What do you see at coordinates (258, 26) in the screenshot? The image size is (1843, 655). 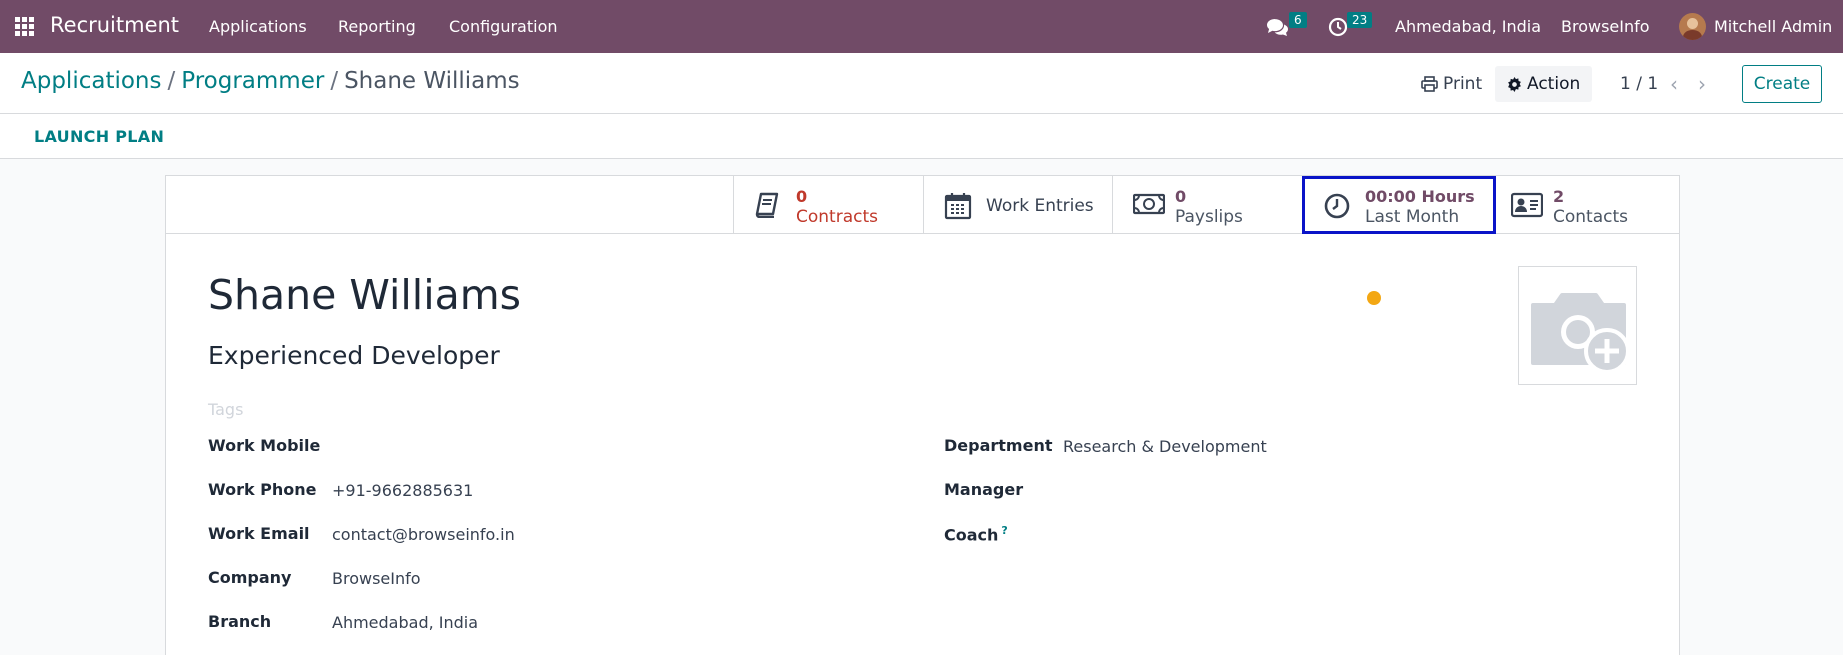 I see `menu-applications: Applications` at bounding box center [258, 26].